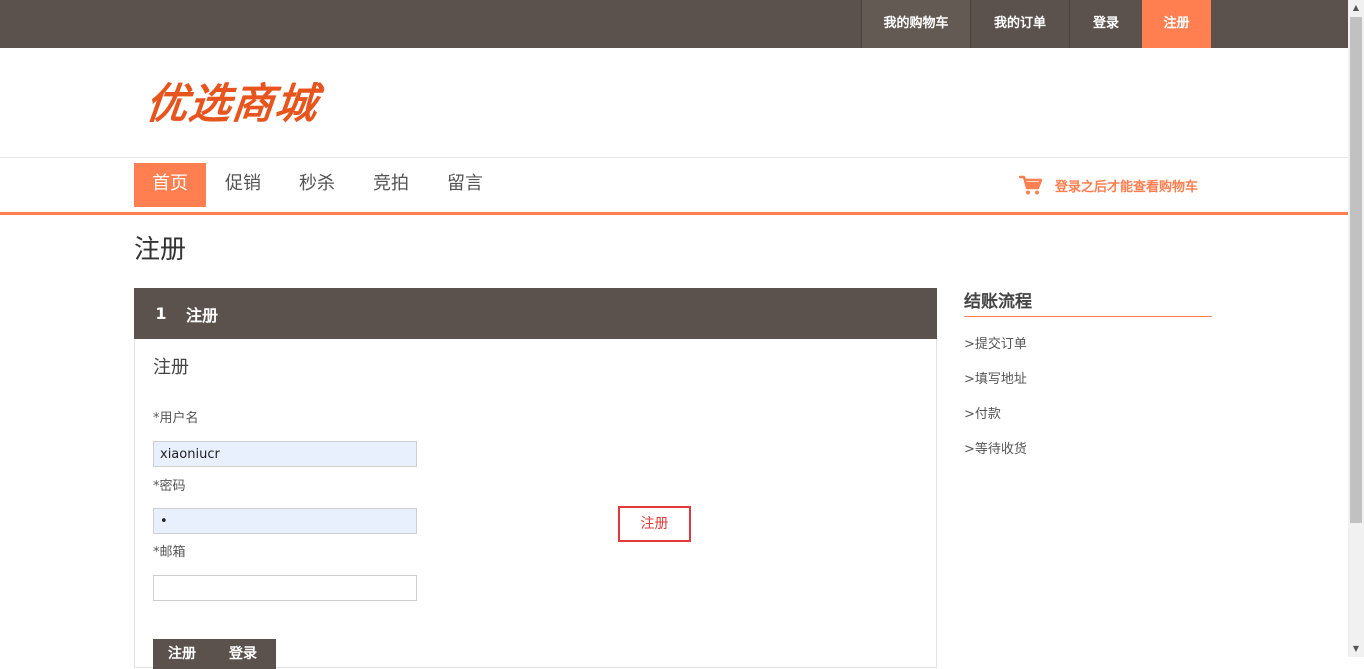 This screenshot has width=1364, height=669. Describe the element at coordinates (285, 588) in the screenshot. I see `email-field` at that location.